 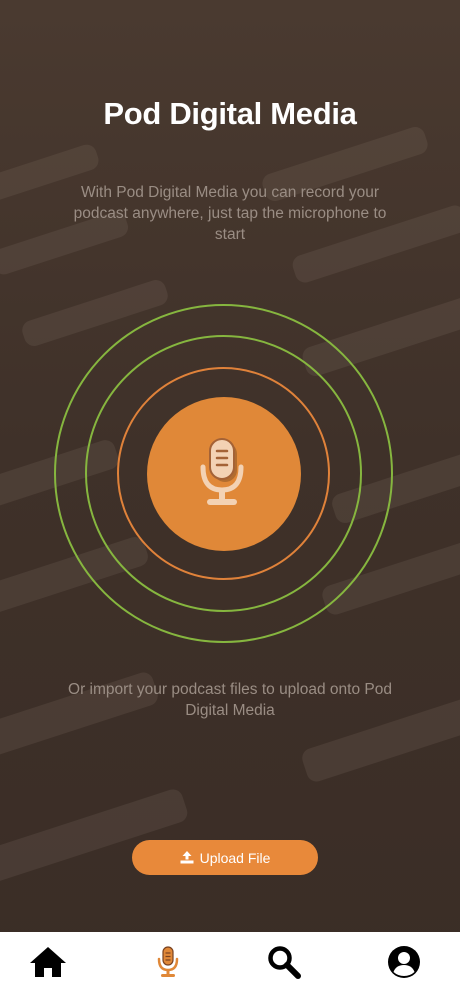 I want to click on nav-item-search, so click(x=284, y=962).